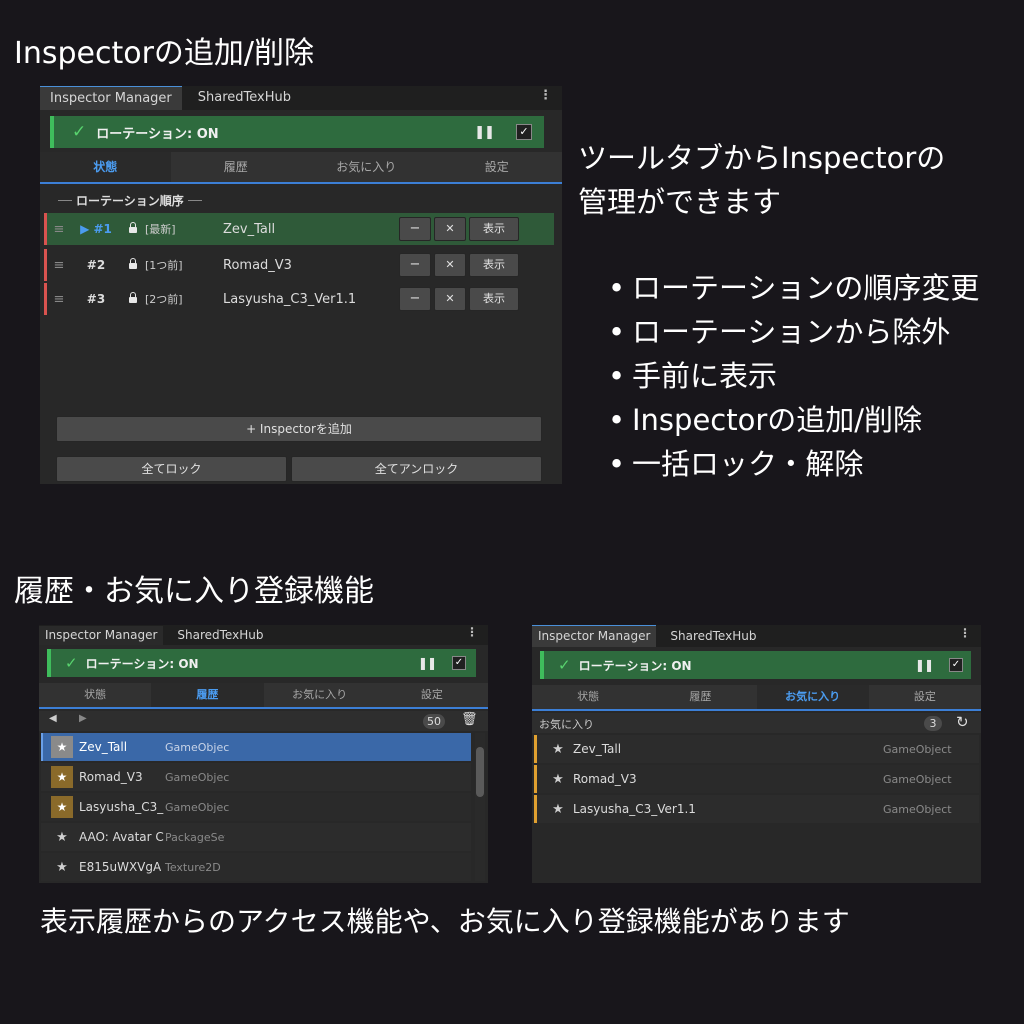 The image size is (1024, 1024). What do you see at coordinates (256, 867) in the screenshot?
I see `history-item: ★ E815uWXVgA Texture2D` at bounding box center [256, 867].